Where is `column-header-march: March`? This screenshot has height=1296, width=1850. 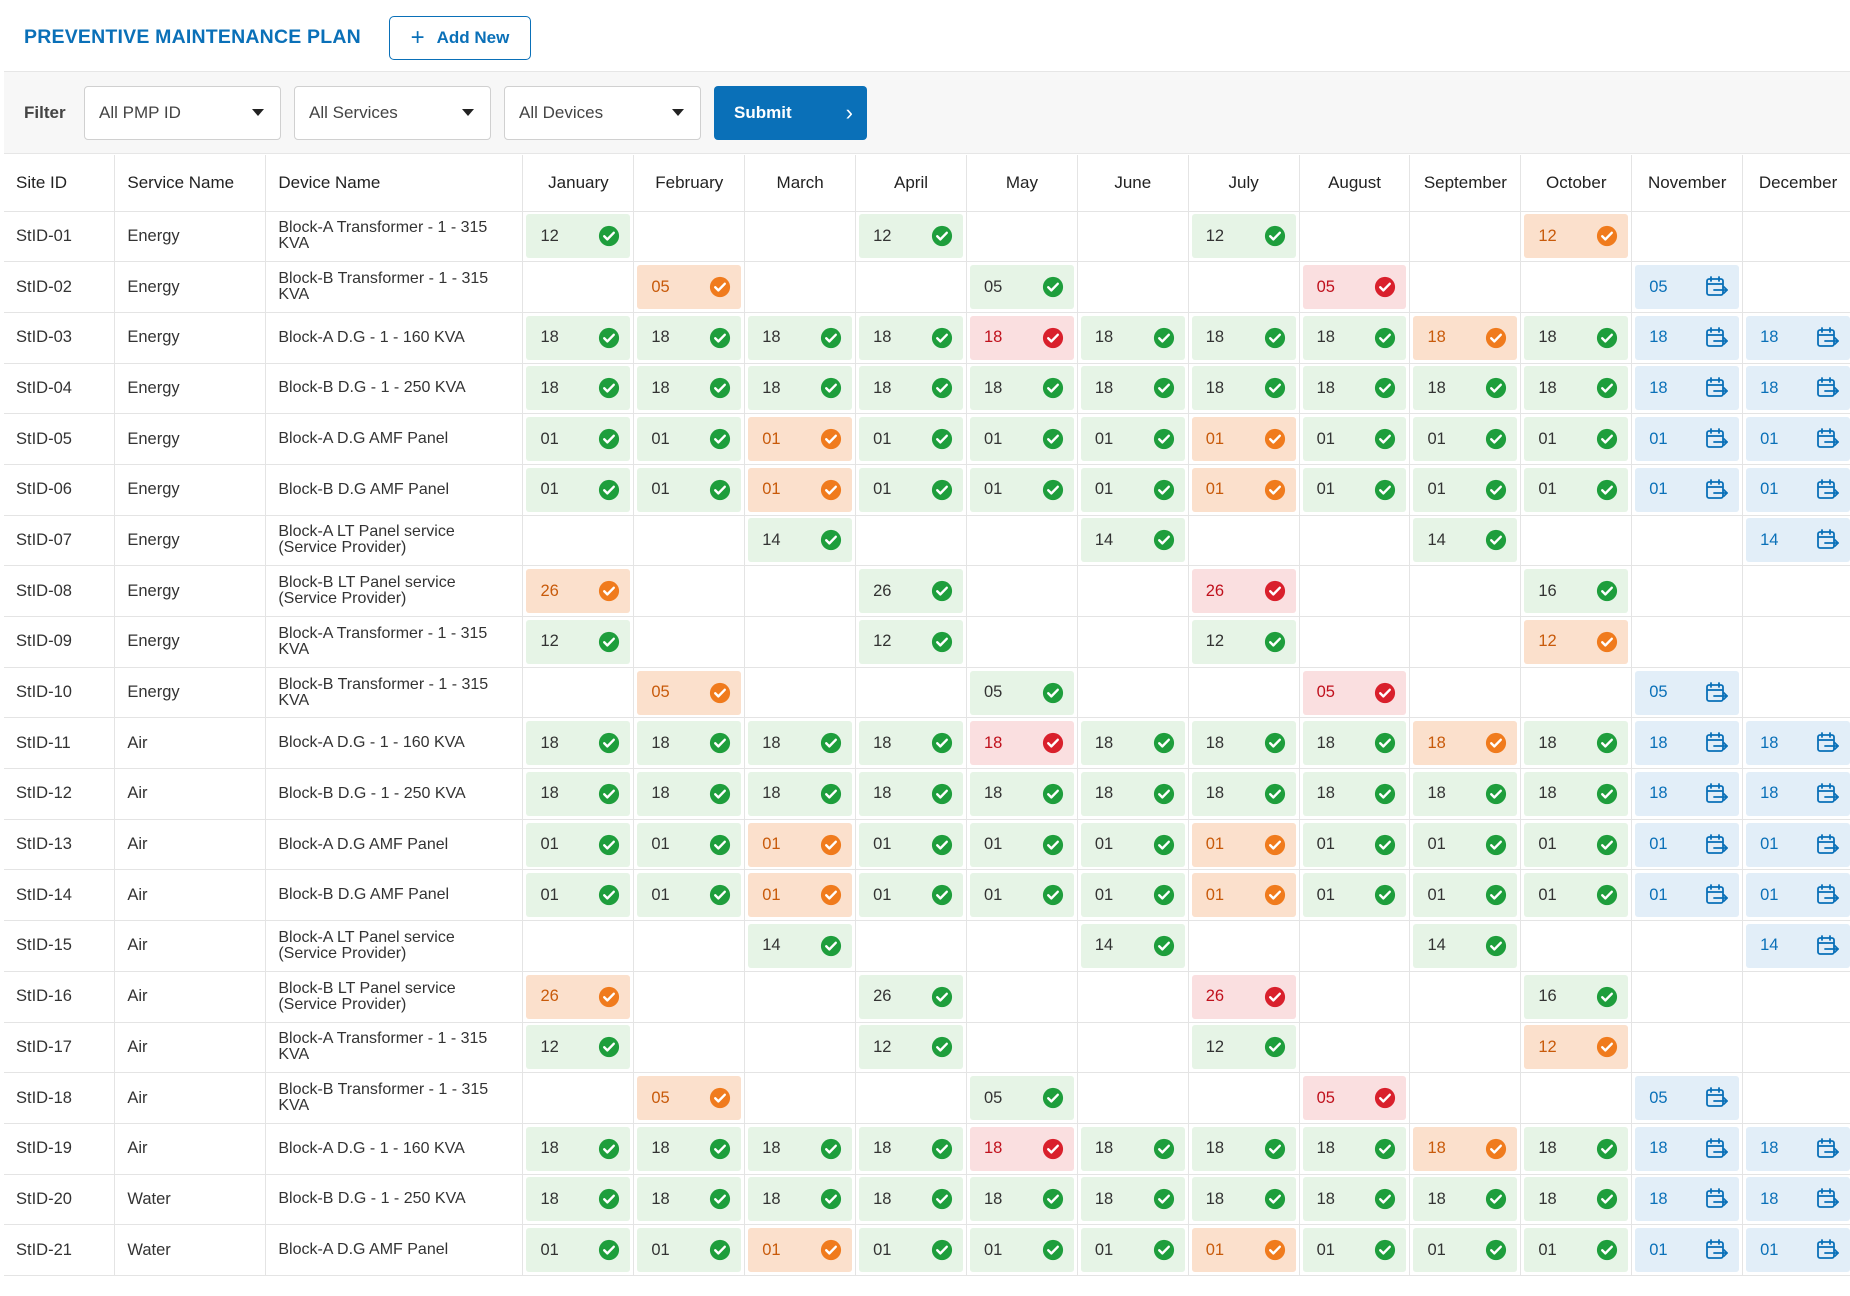
column-header-march: March is located at coordinates (800, 183).